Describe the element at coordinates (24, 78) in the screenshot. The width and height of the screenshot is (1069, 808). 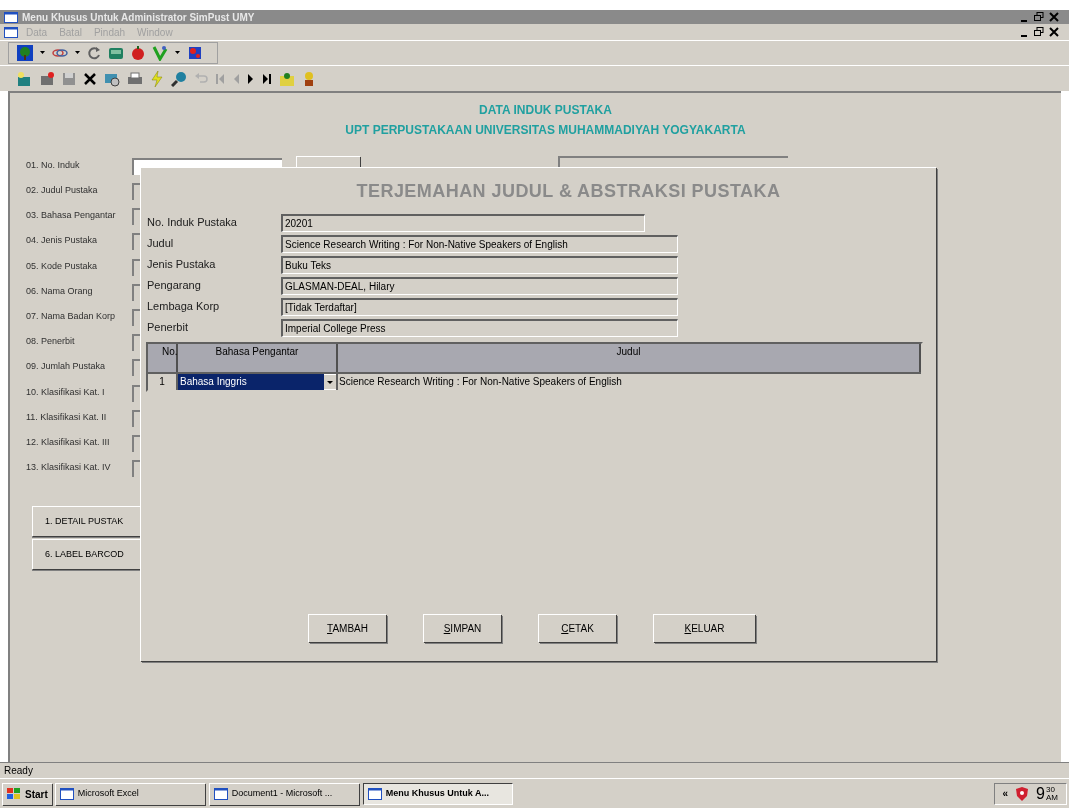
I see `new-record-icon` at that location.